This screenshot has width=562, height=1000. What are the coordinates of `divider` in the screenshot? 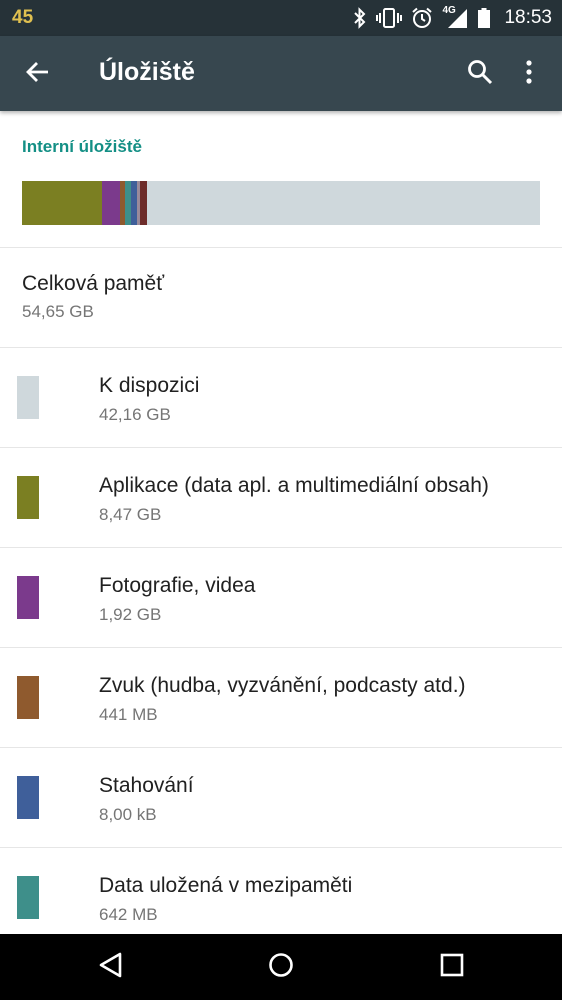 It's located at (281, 247).